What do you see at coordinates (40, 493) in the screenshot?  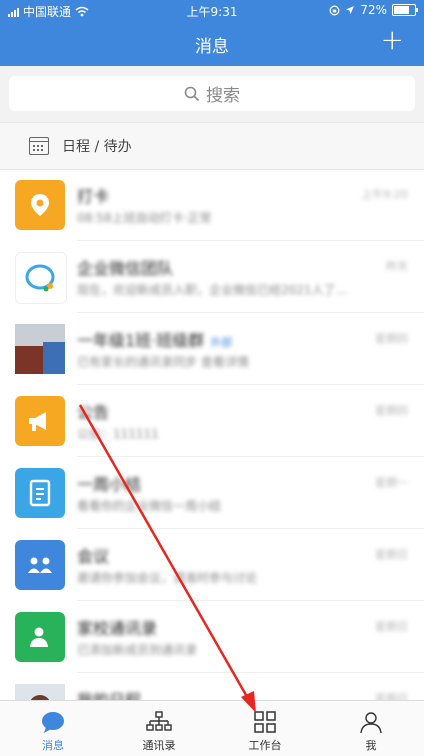 I see `report-icon` at bounding box center [40, 493].